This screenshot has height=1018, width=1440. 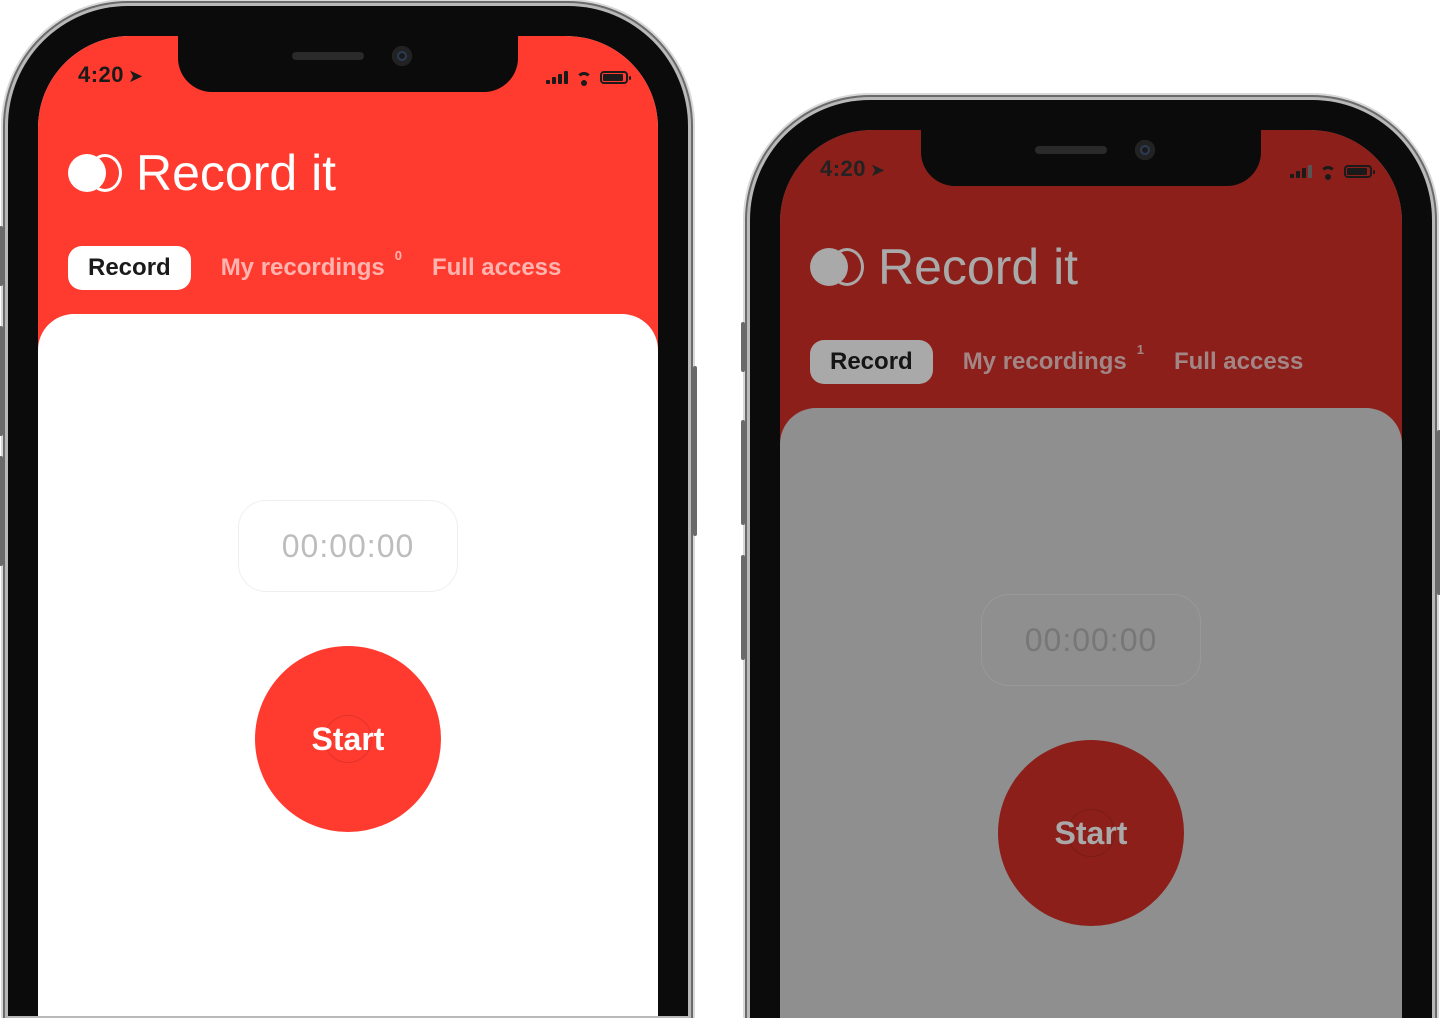 What do you see at coordinates (695, 451) in the screenshot?
I see `power-button` at bounding box center [695, 451].